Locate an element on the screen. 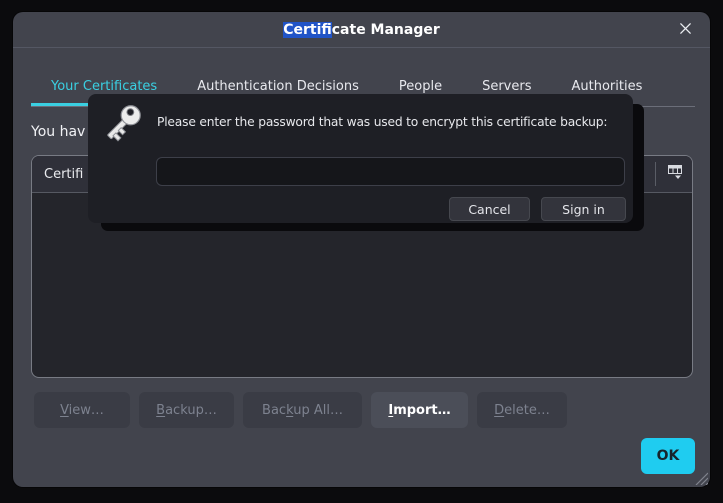 The image size is (723, 503). title-selected-text: Certifi is located at coordinates (307, 29).